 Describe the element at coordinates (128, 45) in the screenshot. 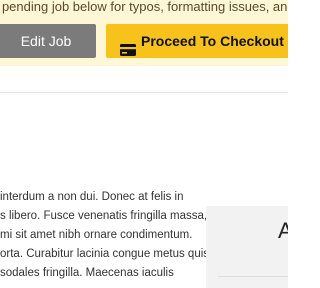

I see `credit-card-icon` at that location.